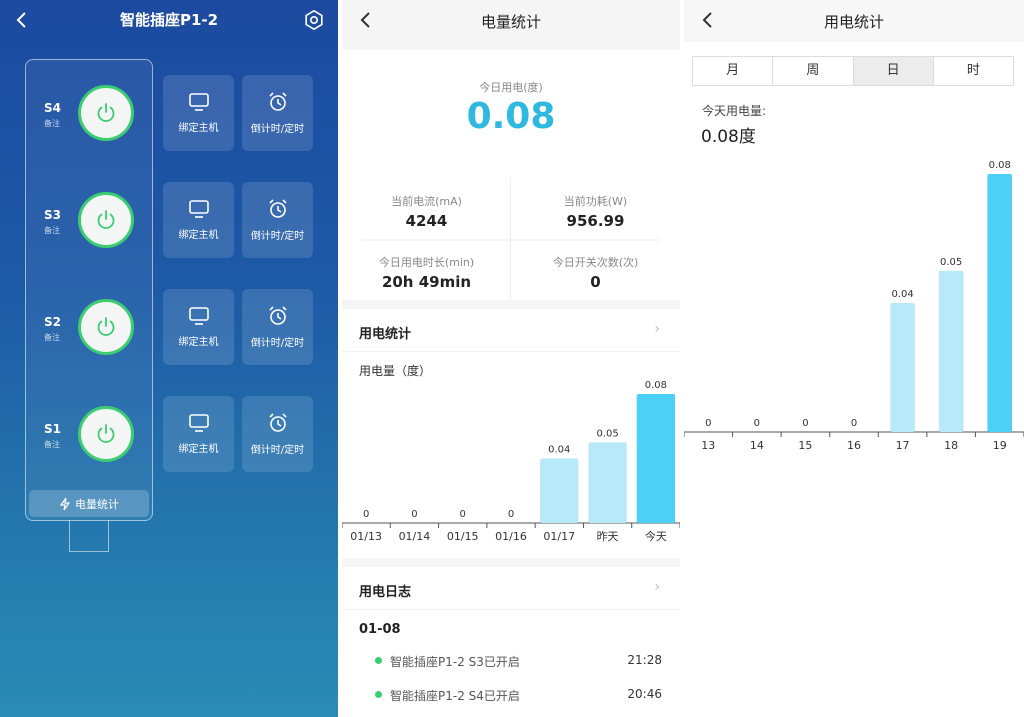 This screenshot has width=1024, height=717. Describe the element at coordinates (951, 262) in the screenshot. I see `bar-value-label: 0.05` at that location.